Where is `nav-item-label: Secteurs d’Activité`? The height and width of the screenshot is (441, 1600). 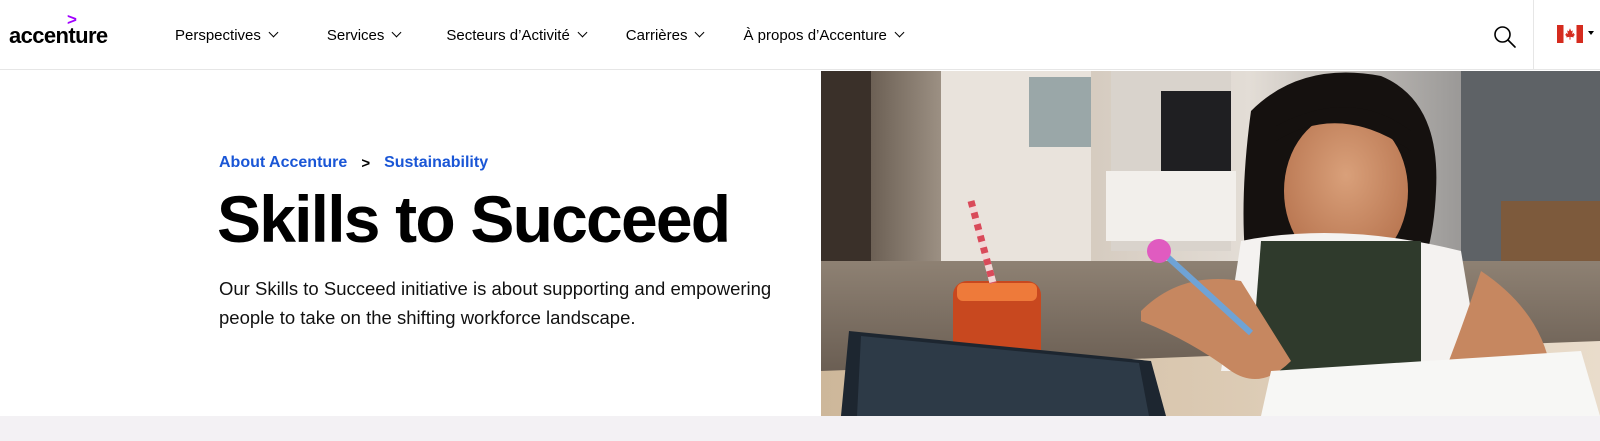 nav-item-label: Secteurs d’Activité is located at coordinates (508, 35).